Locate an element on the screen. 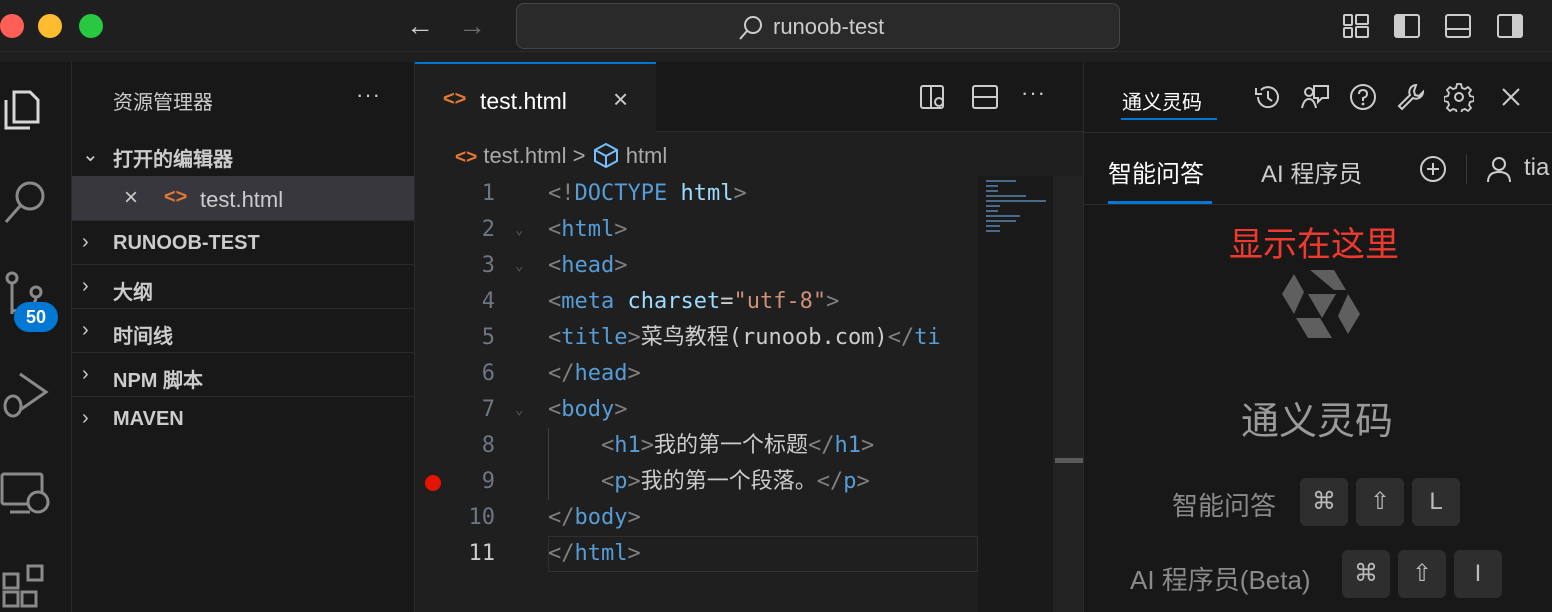 The width and height of the screenshot is (1552, 612). activity-bar: 50 is located at coordinates (36, 337).